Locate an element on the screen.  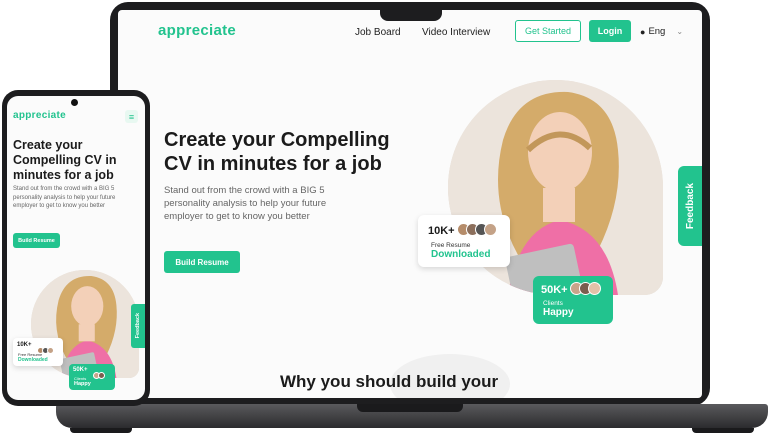
get-started-button: Get Started is located at coordinates (548, 31).